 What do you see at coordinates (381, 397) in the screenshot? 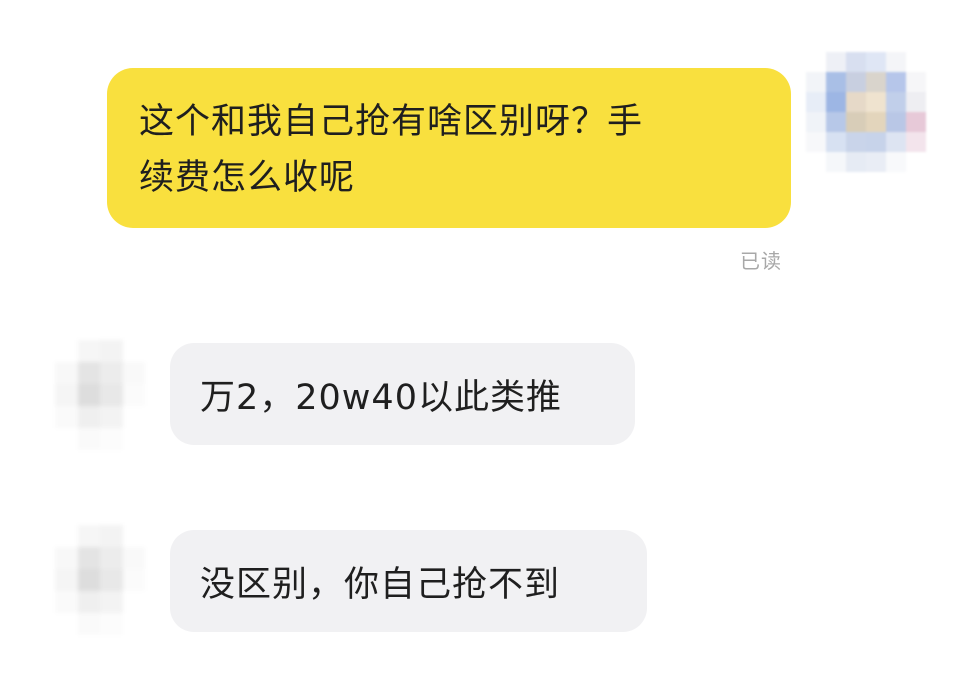
I see `incoming-message-text: 万2，20w40以此类推` at bounding box center [381, 397].